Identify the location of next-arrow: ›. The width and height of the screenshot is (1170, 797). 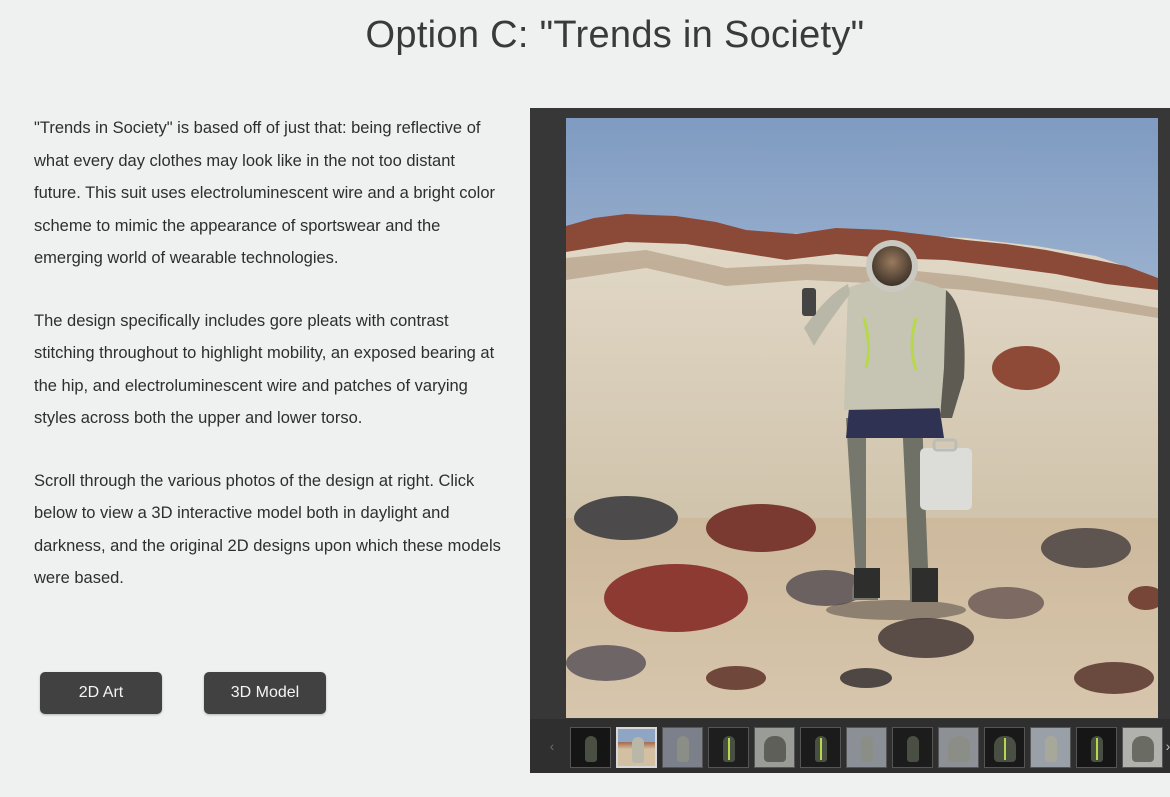
(1165, 746).